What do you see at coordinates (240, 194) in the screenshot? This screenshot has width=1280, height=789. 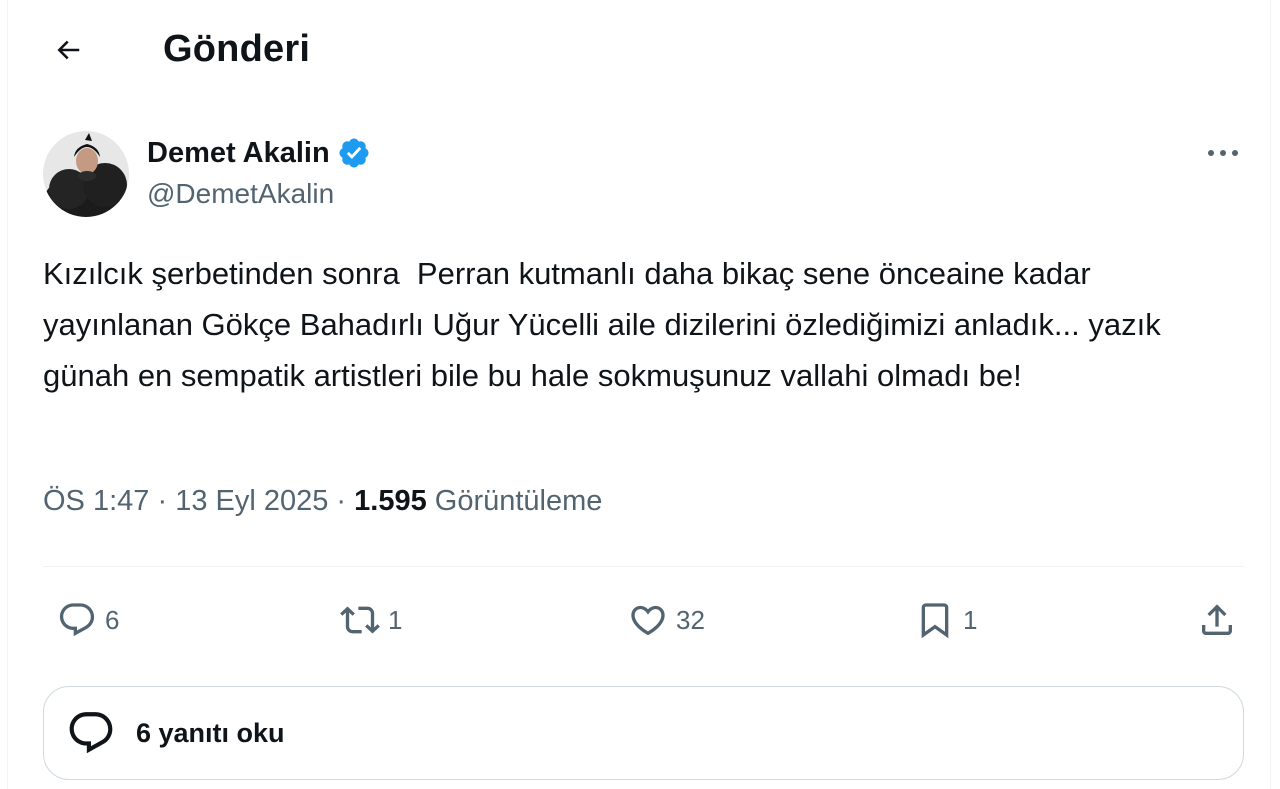 I see `author-handle: @DemetAkalin` at bounding box center [240, 194].